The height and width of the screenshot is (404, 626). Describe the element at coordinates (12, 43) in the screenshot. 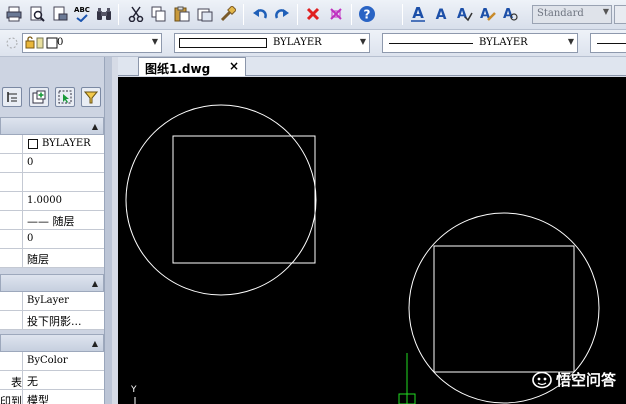

I see `layer-state-icon` at that location.